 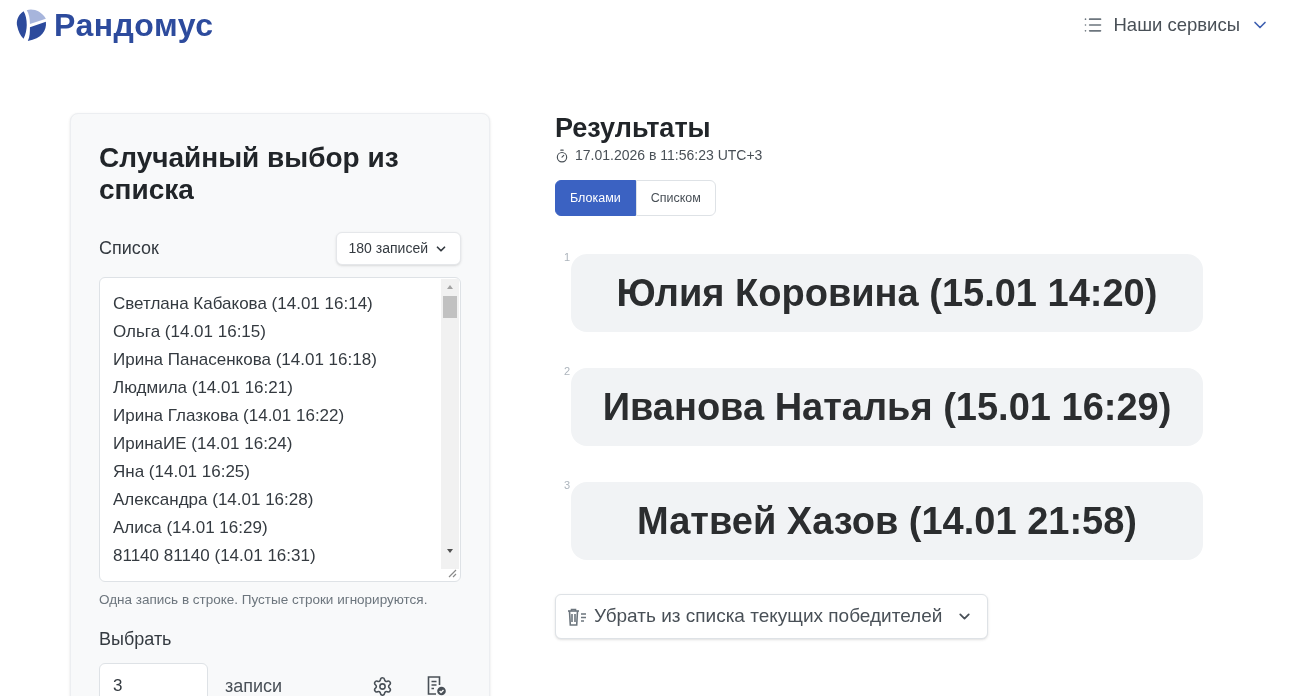 I want to click on list-entry: Светлана Кабакова (14.01 16:14), so click(x=243, y=304).